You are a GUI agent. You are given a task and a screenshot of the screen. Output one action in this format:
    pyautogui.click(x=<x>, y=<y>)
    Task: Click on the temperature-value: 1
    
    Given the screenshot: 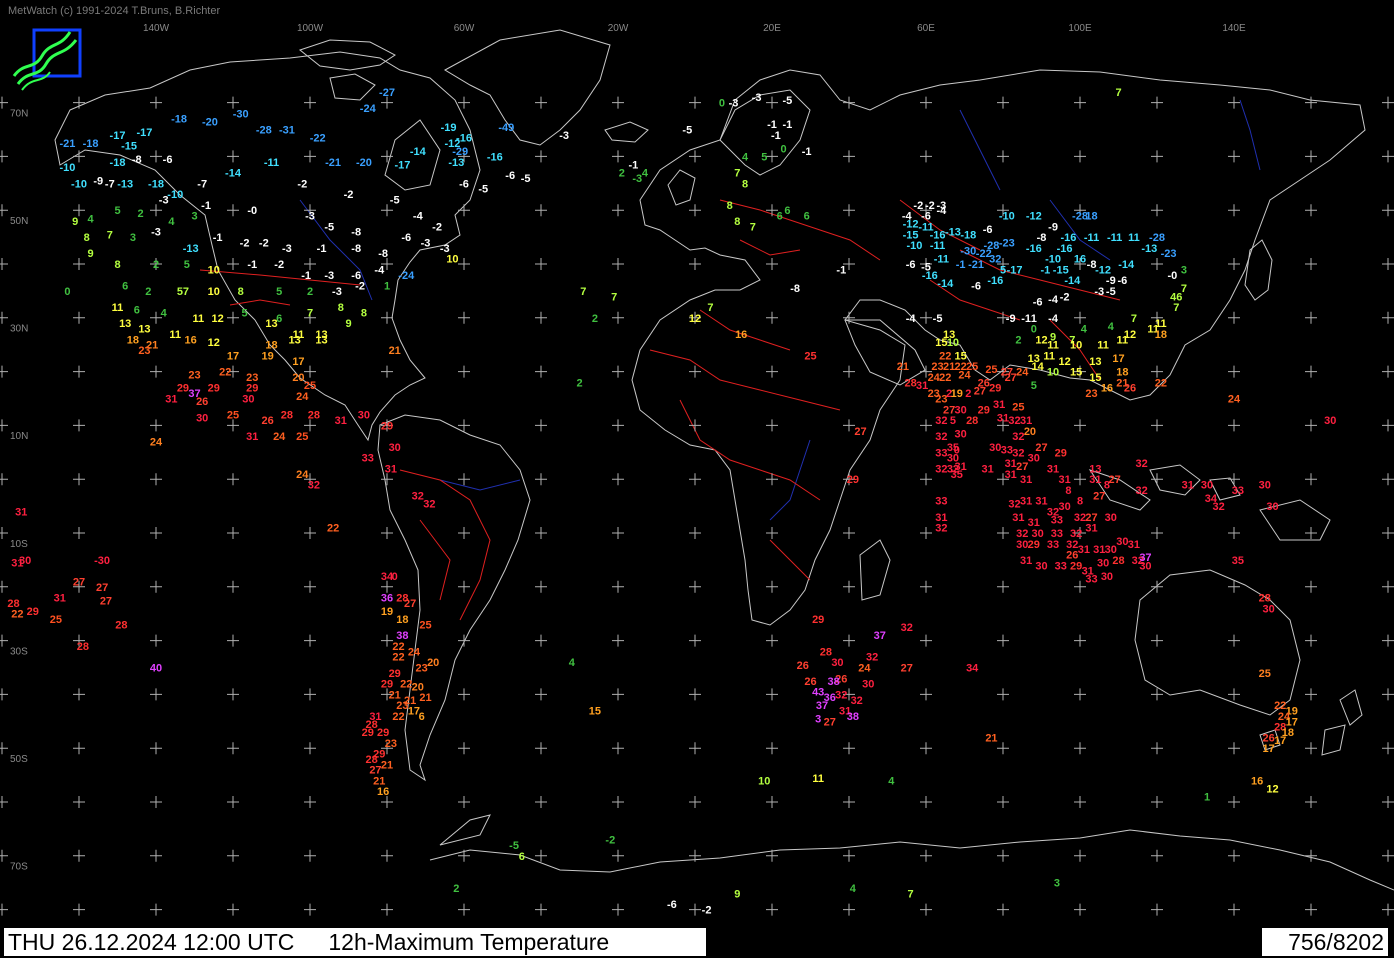 What is the action you would take?
    pyautogui.click(x=387, y=287)
    